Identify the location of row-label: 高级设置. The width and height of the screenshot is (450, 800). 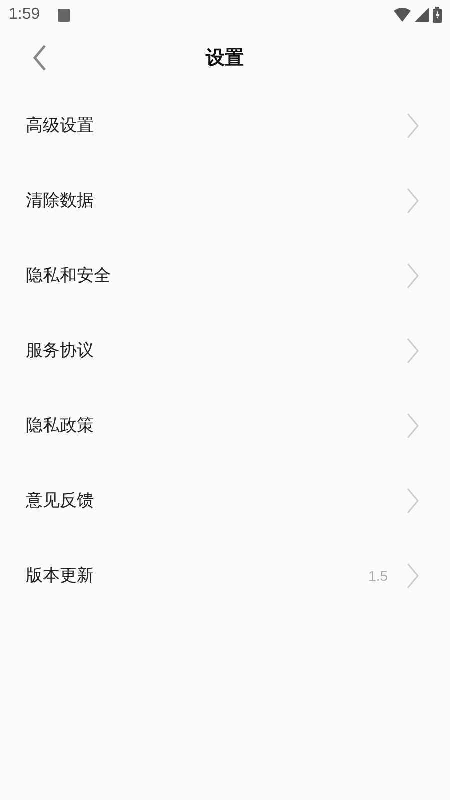
(60, 126).